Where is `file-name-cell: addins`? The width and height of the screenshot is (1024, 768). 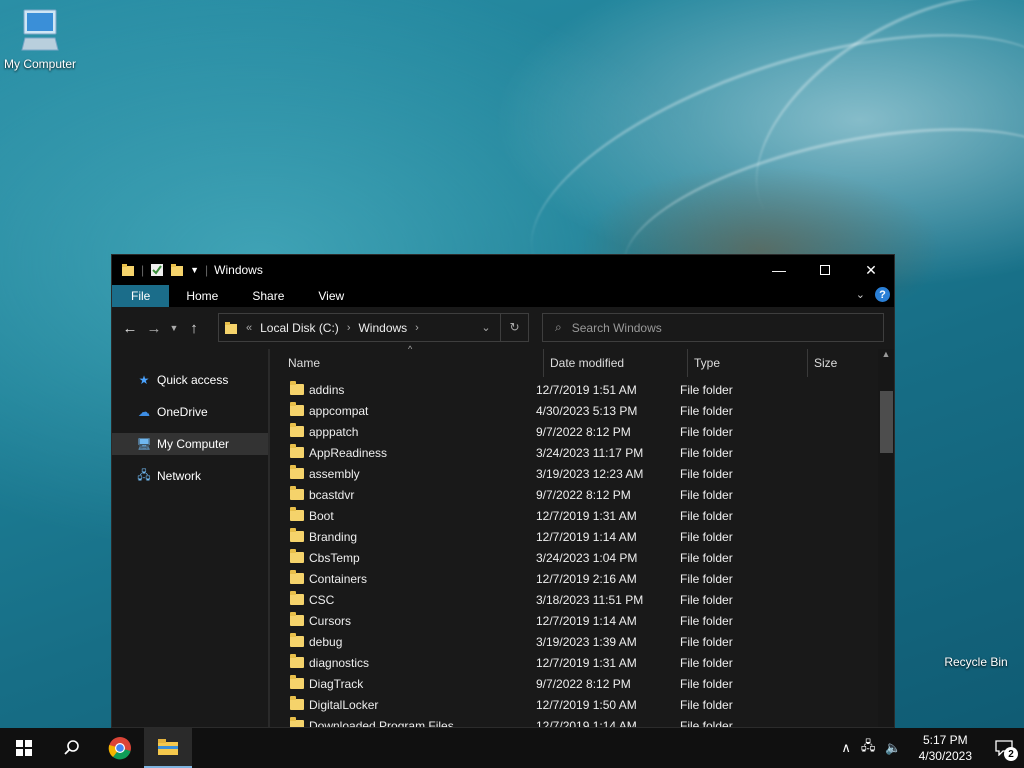
file-name-cell: addins is located at coordinates (399, 389).